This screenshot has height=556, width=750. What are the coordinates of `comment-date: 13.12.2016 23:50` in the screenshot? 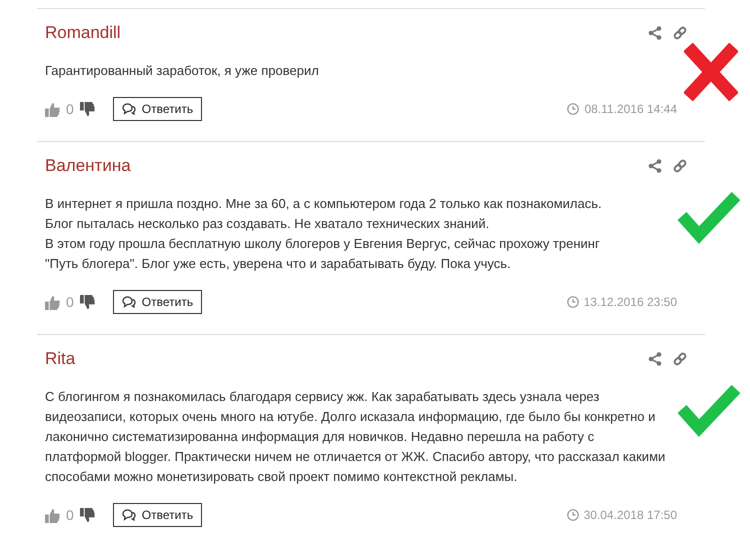 It's located at (630, 302).